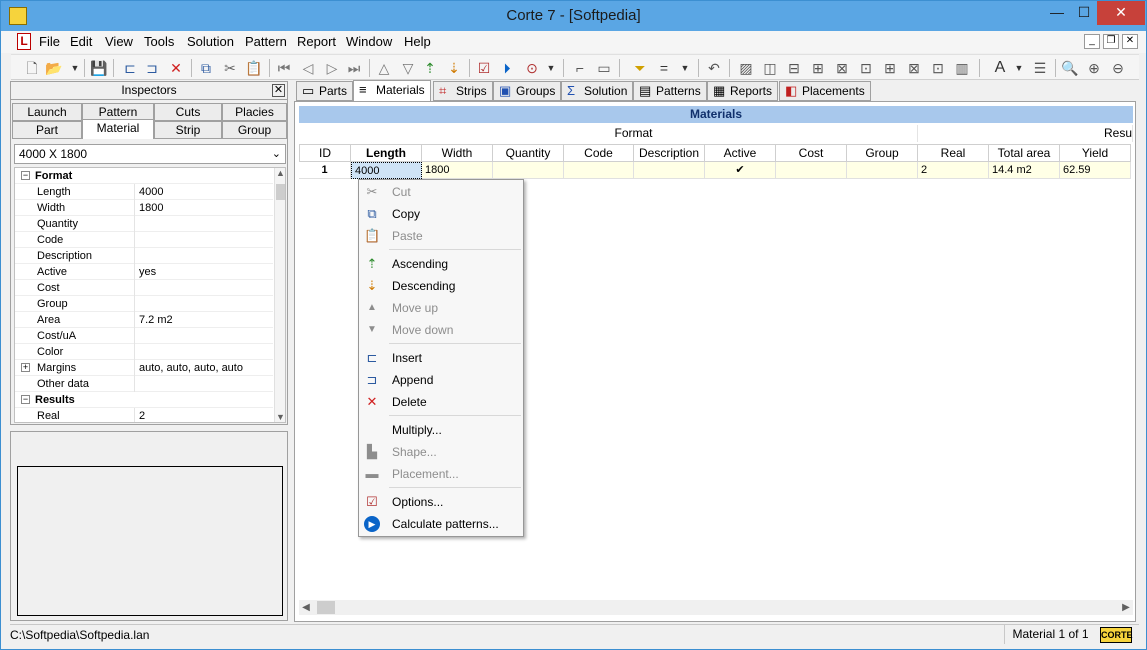 The width and height of the screenshot is (1147, 650). What do you see at coordinates (457, 153) in the screenshot?
I see `column-header-width: Width` at bounding box center [457, 153].